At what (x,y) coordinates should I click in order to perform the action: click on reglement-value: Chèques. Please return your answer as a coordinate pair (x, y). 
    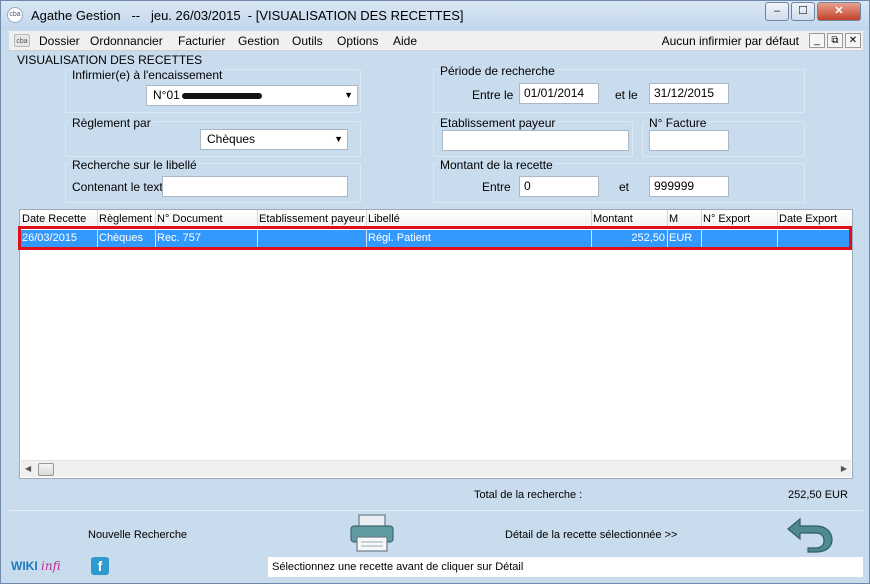
    Looking at the image, I should click on (231, 139).